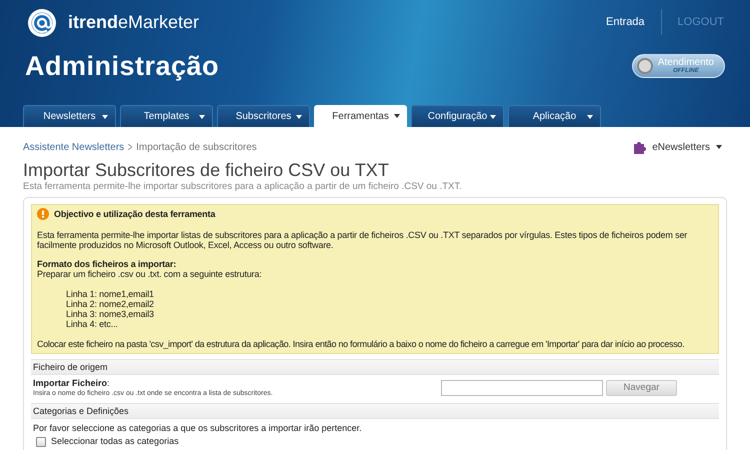  I want to click on support-label: Atendimento, so click(686, 63).